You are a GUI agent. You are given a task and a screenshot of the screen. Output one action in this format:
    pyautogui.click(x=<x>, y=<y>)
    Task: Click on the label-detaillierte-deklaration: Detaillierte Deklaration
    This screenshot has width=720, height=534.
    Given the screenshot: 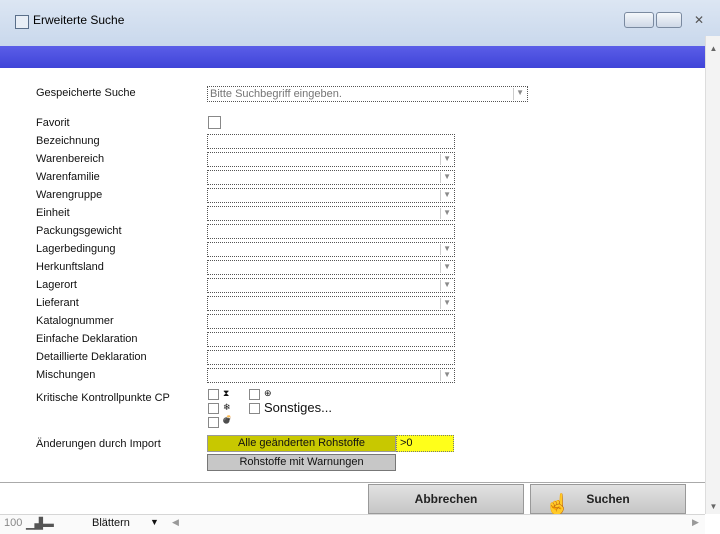 What is the action you would take?
    pyautogui.click(x=91, y=357)
    